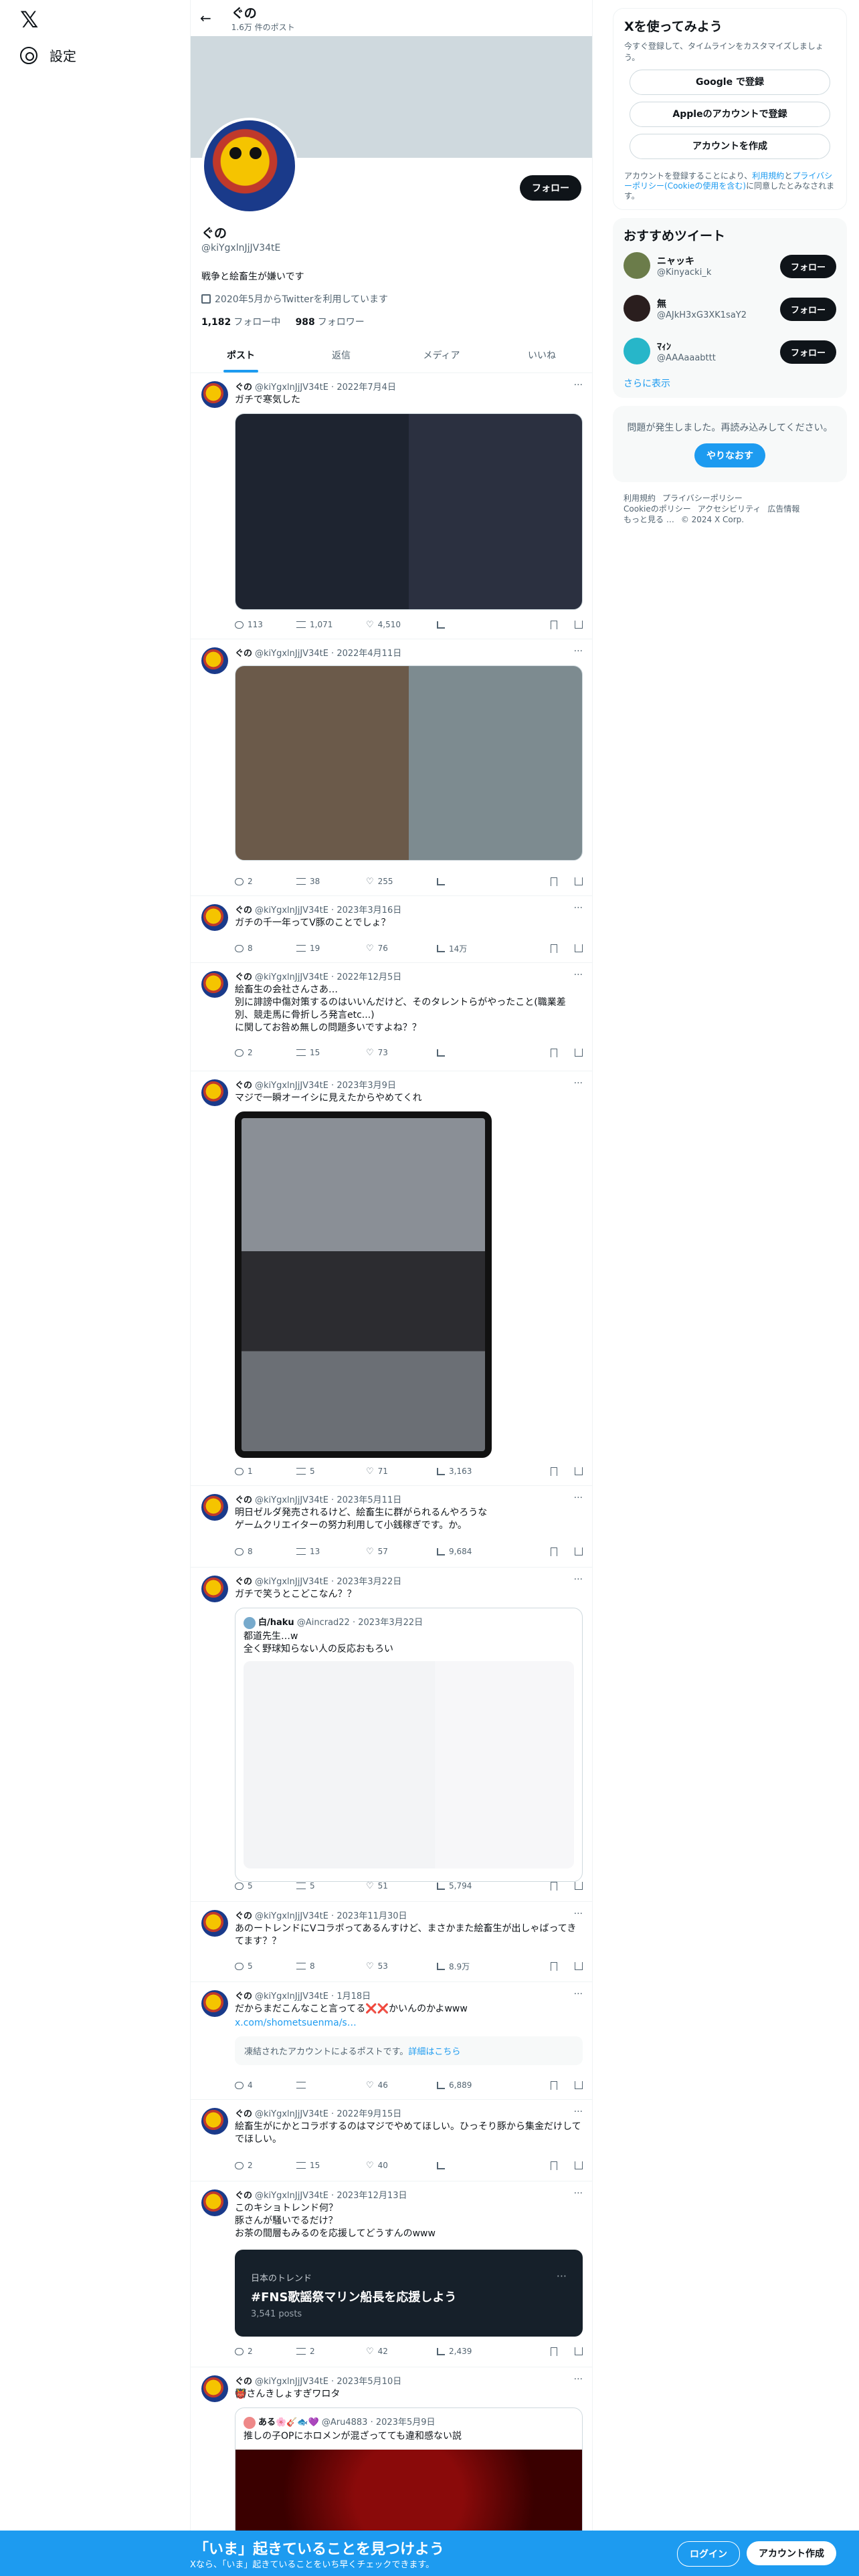  I want to click on retweet-button: 13, so click(331, 1551).